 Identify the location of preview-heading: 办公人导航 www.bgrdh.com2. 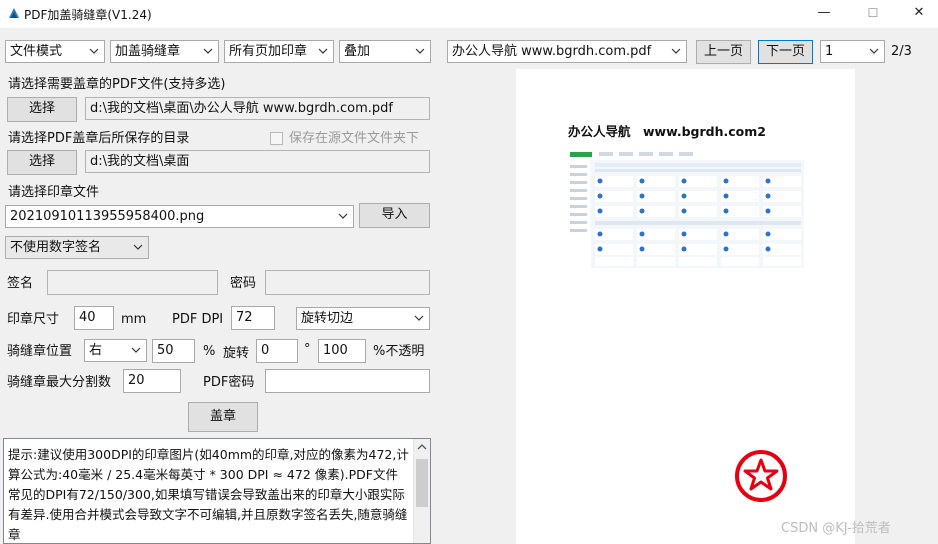
(667, 131).